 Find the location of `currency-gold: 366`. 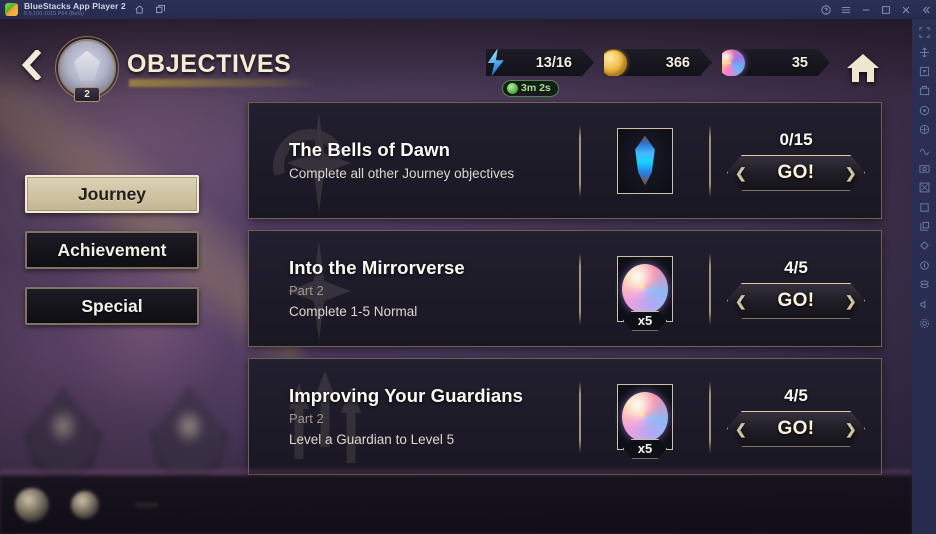

currency-gold: 366 is located at coordinates (658, 62).